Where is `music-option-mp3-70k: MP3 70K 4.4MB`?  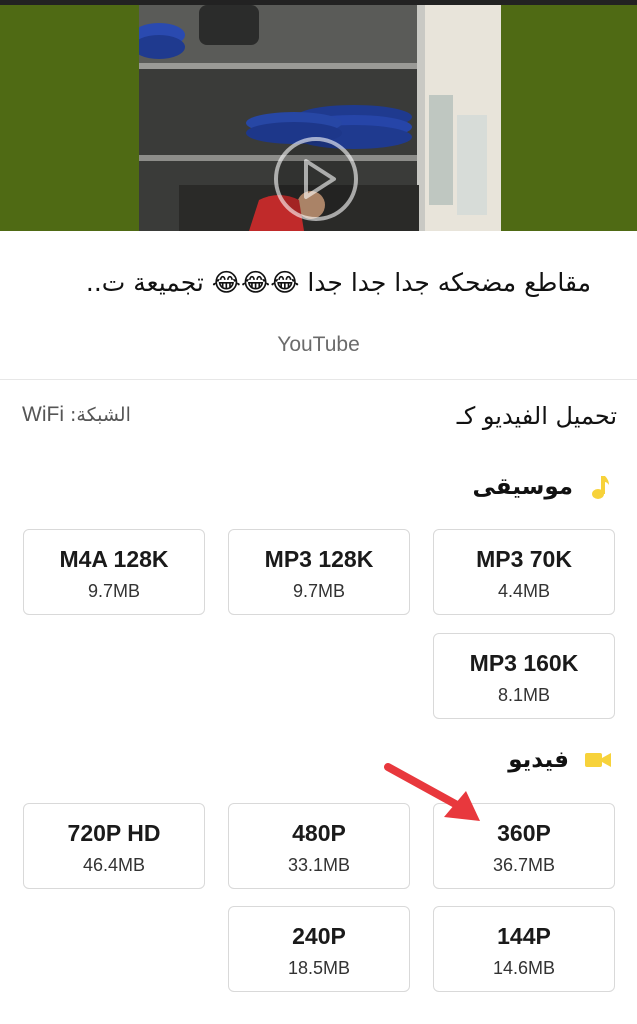 music-option-mp3-70k: MP3 70K 4.4MB is located at coordinates (524, 572).